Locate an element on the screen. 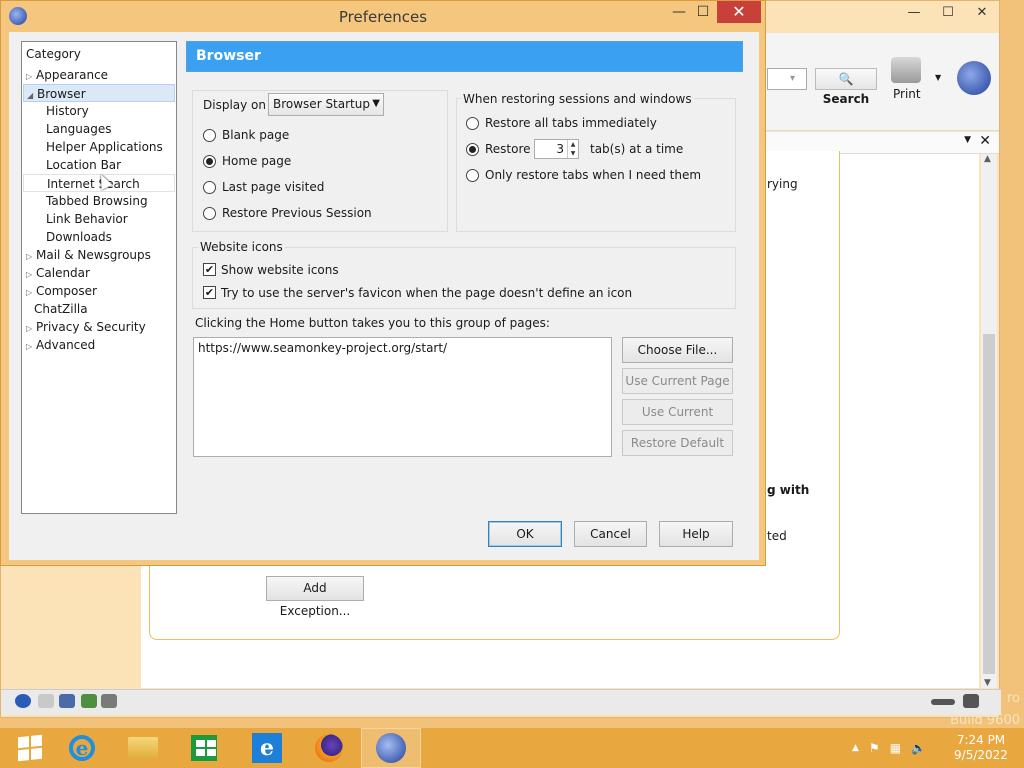 The height and width of the screenshot is (768, 1024). internet-explorer-icon: e is located at coordinates (82, 748).